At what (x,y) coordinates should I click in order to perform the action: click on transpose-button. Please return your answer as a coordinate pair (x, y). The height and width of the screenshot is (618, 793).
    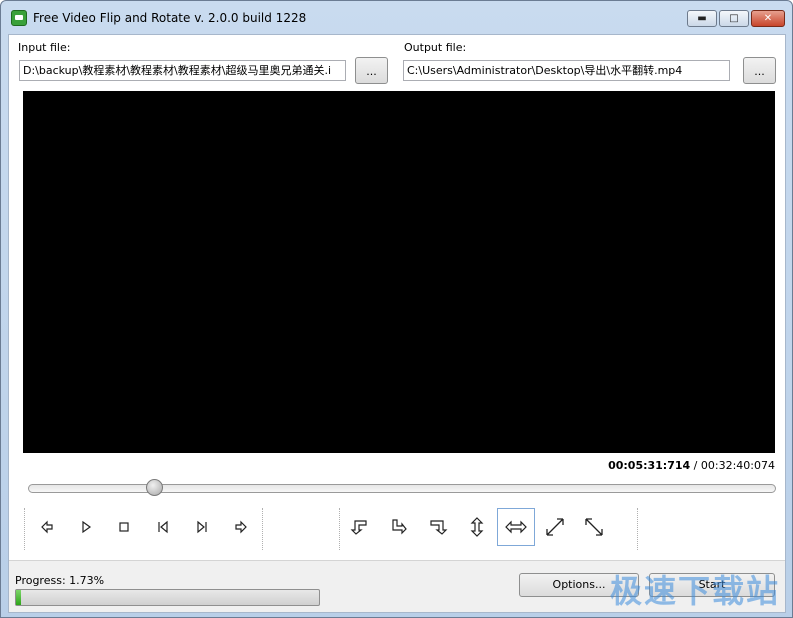
    Looking at the image, I should click on (555, 527).